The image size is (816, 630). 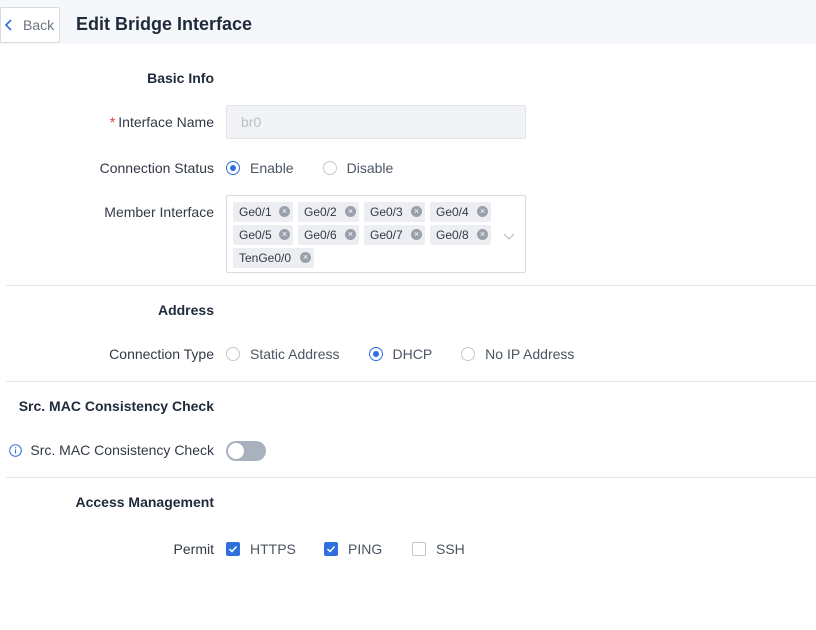 What do you see at coordinates (365, 549) in the screenshot?
I see `checkbox-ping-label: PING` at bounding box center [365, 549].